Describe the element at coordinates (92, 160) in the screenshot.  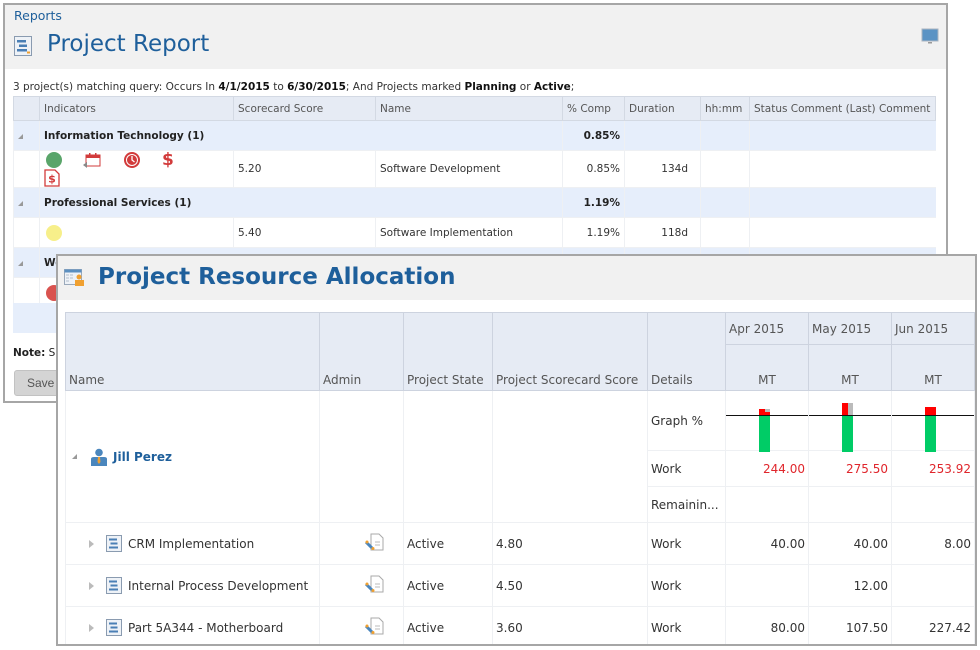
I see `calendar-late-icon` at that location.